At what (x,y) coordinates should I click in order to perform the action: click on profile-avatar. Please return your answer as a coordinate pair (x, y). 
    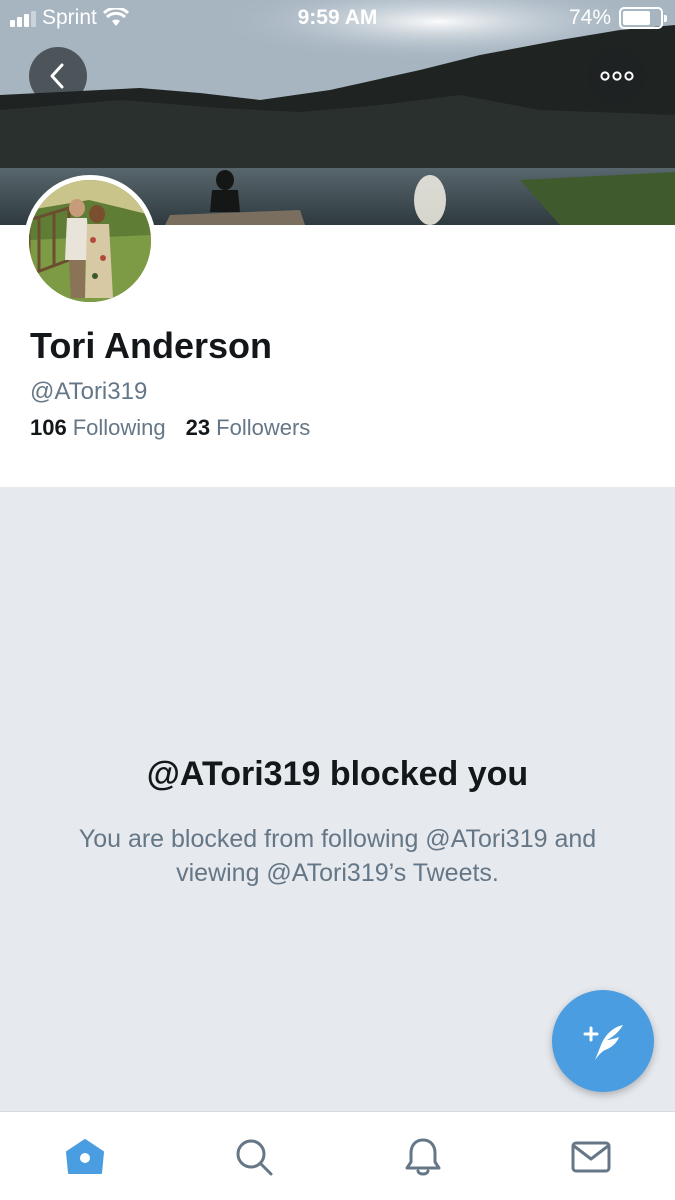
    Looking at the image, I should click on (90, 241).